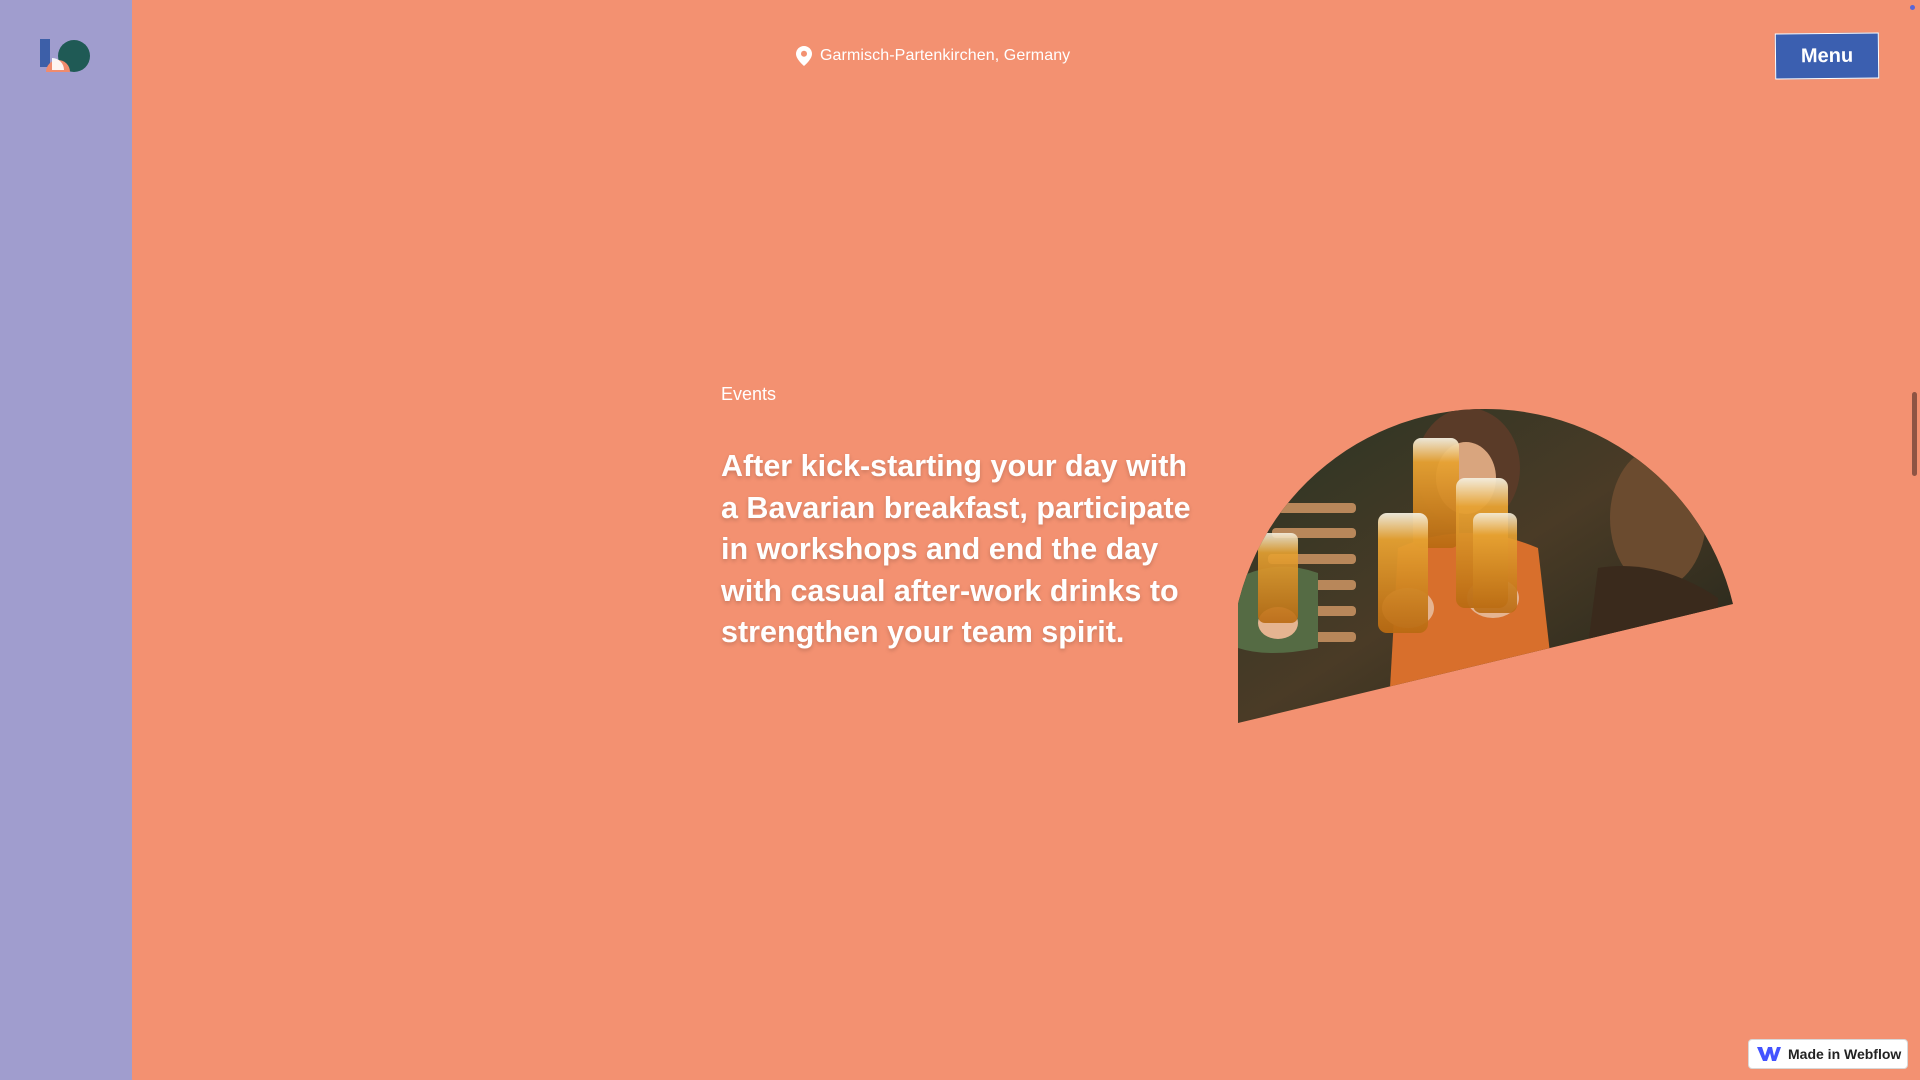 Image resolution: width=1920 pixels, height=1080 pixels. I want to click on logo-icon, so click(65, 55).